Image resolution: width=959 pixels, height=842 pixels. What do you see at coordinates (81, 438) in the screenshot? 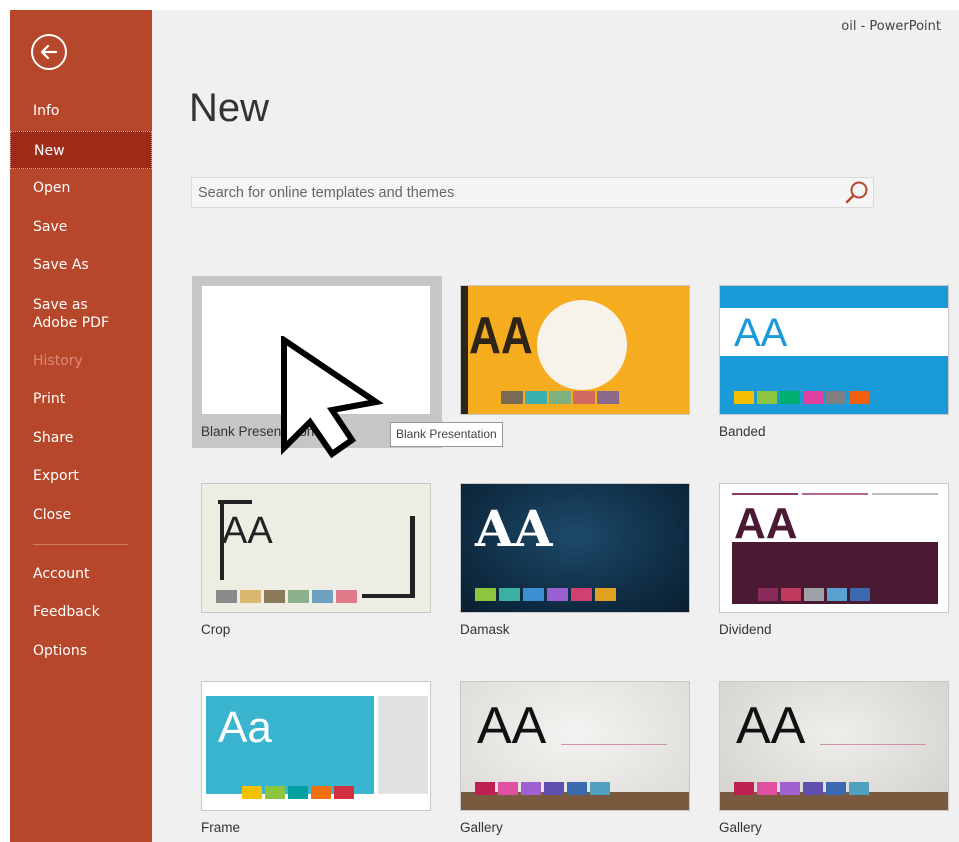
I see `nav-share: Share` at bounding box center [81, 438].